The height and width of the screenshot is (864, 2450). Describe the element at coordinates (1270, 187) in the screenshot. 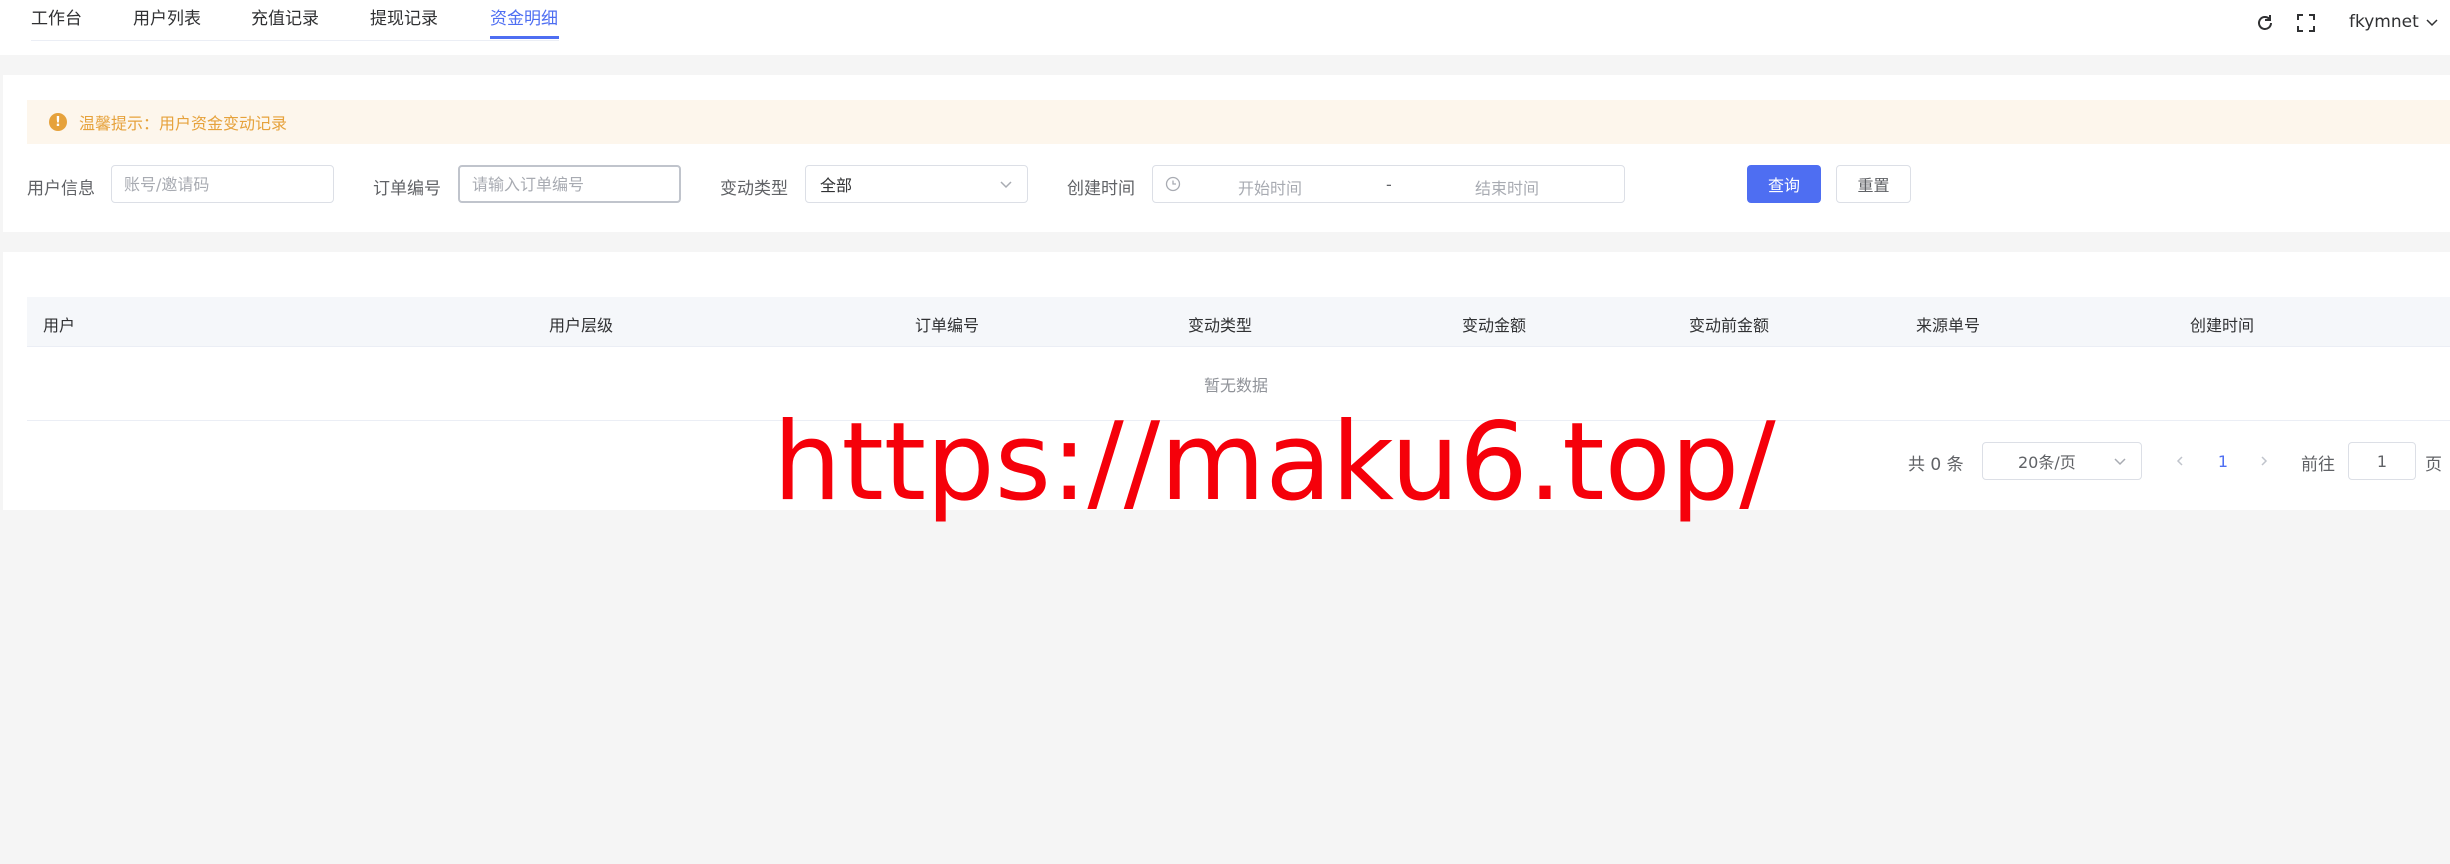

I see `start-time-placeholder: 开始时间` at that location.